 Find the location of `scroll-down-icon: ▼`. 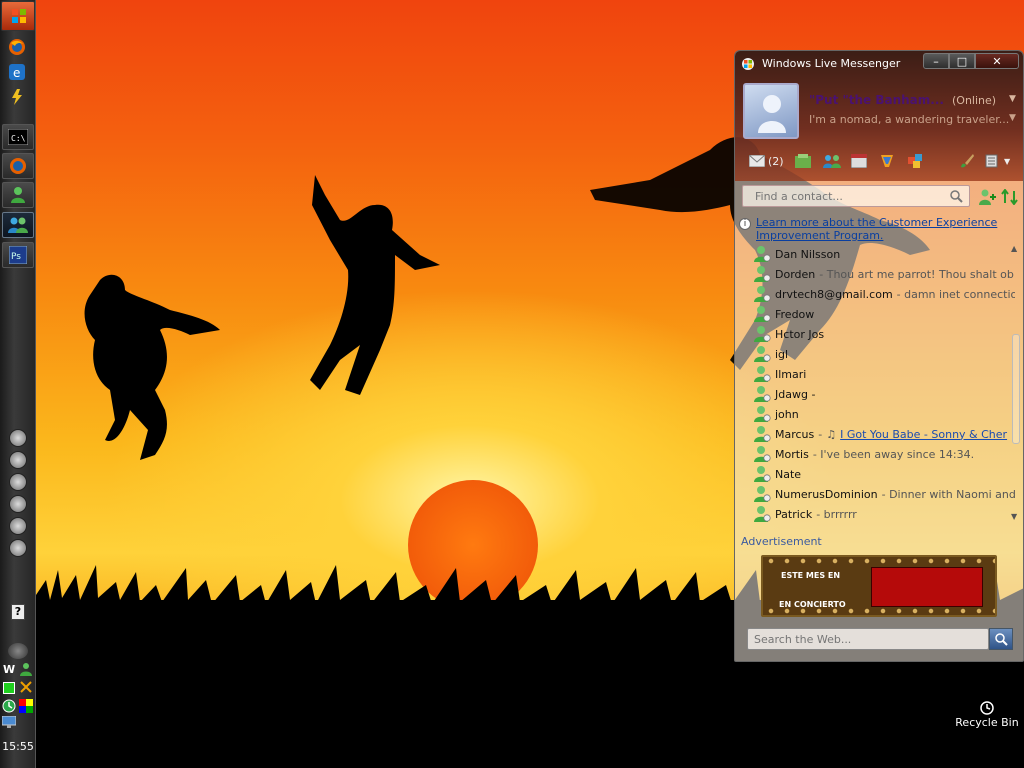

scroll-down-icon: ▼ is located at coordinates (1014, 516).